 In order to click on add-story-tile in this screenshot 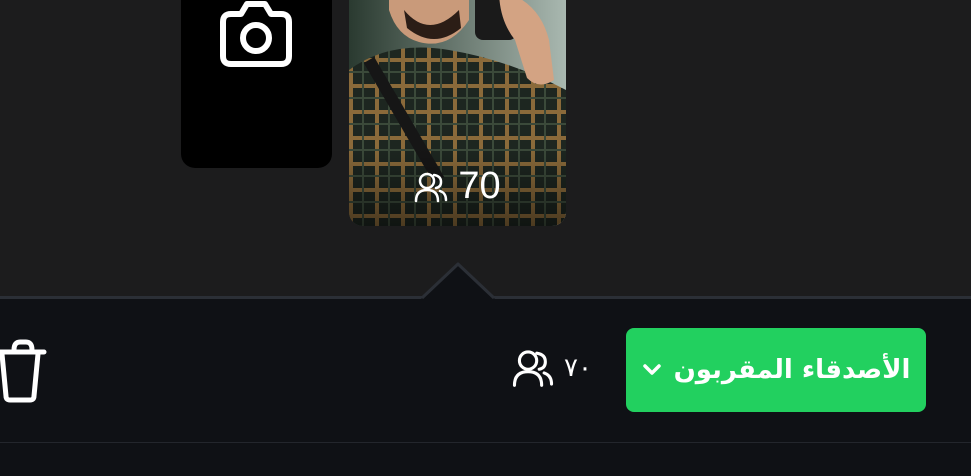, I will do `click(256, 84)`.